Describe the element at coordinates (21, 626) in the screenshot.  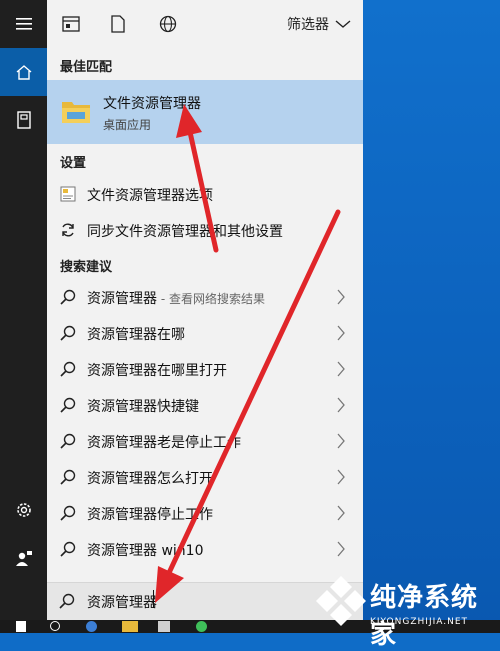
I see `windows-start-icon` at that location.